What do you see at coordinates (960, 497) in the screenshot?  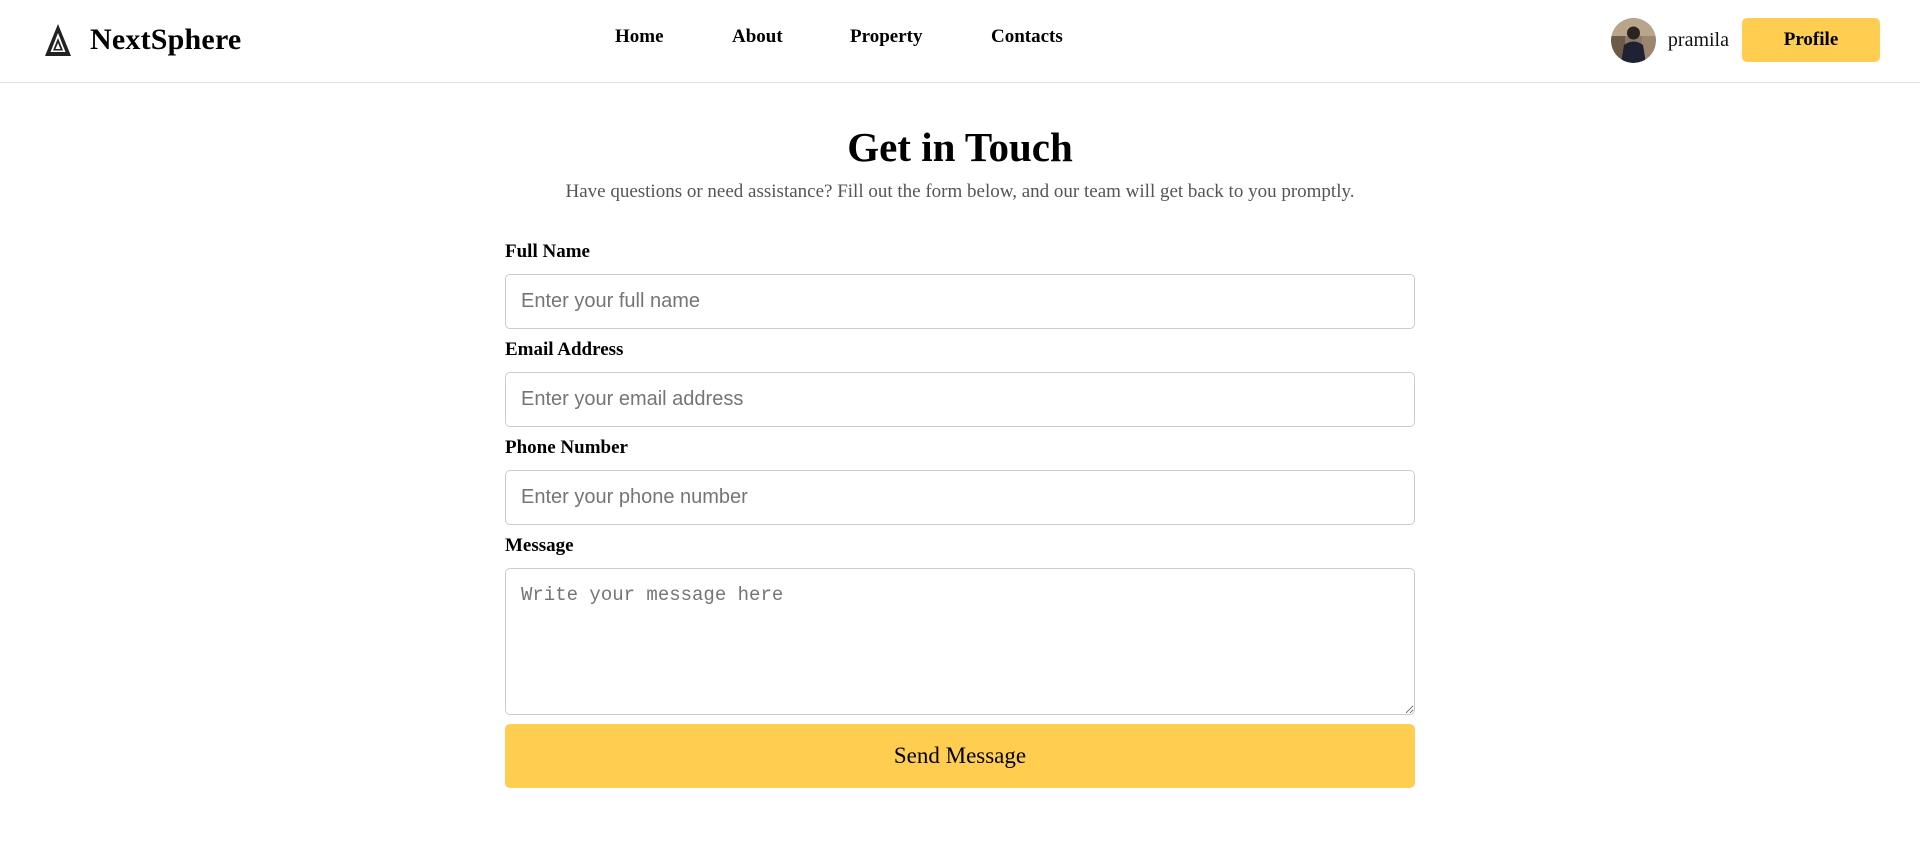 I see `phone-input` at bounding box center [960, 497].